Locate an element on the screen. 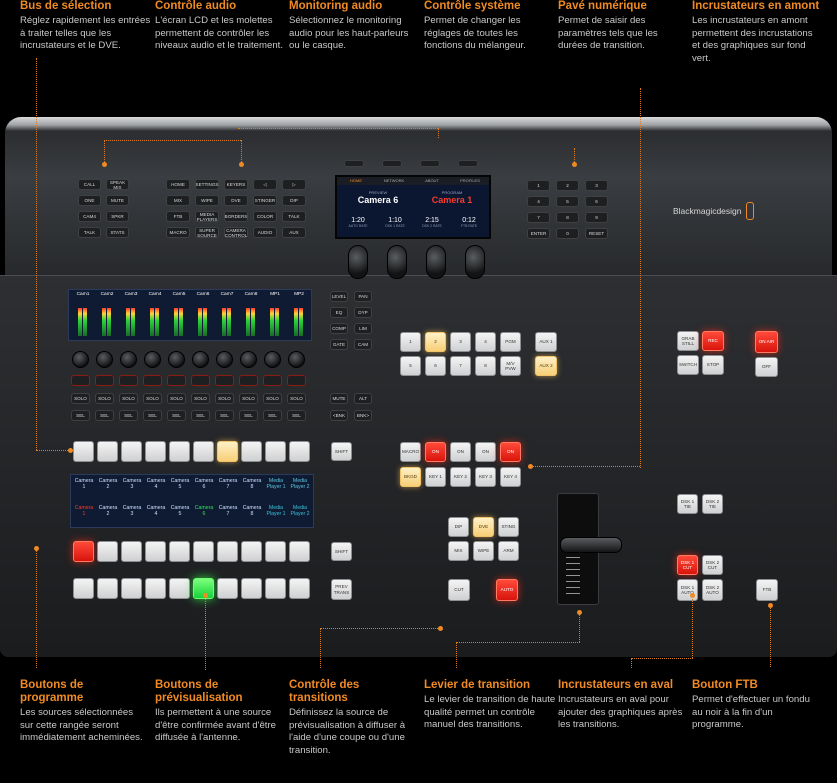  audio-key-eq: EQ is located at coordinates (339, 312).